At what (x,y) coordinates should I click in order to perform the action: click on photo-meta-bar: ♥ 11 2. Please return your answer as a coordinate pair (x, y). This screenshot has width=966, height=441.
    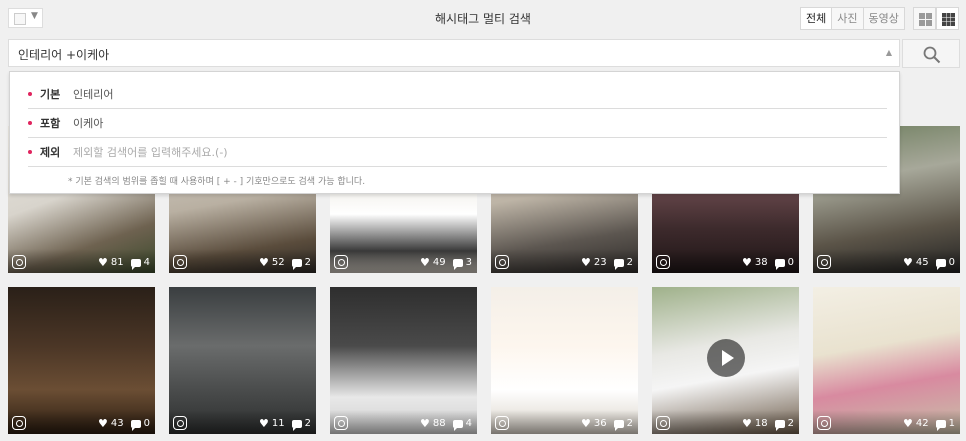
    Looking at the image, I should click on (242, 422).